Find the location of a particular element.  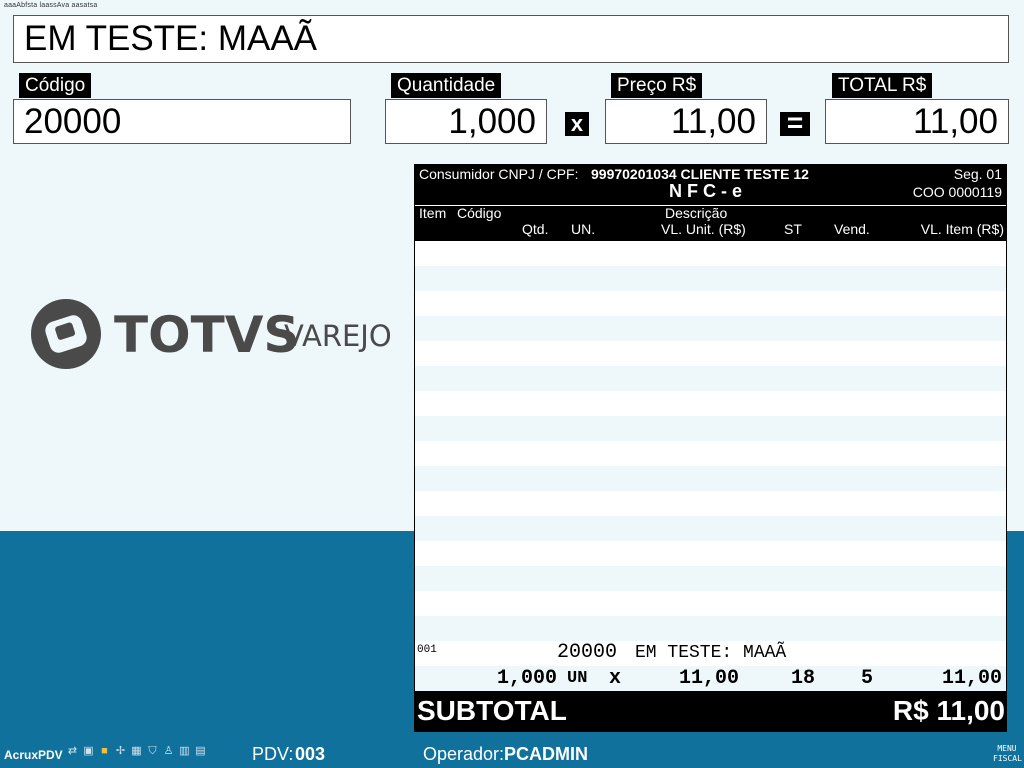

menu-fiscal-line1: MENU is located at coordinates (1007, 748).